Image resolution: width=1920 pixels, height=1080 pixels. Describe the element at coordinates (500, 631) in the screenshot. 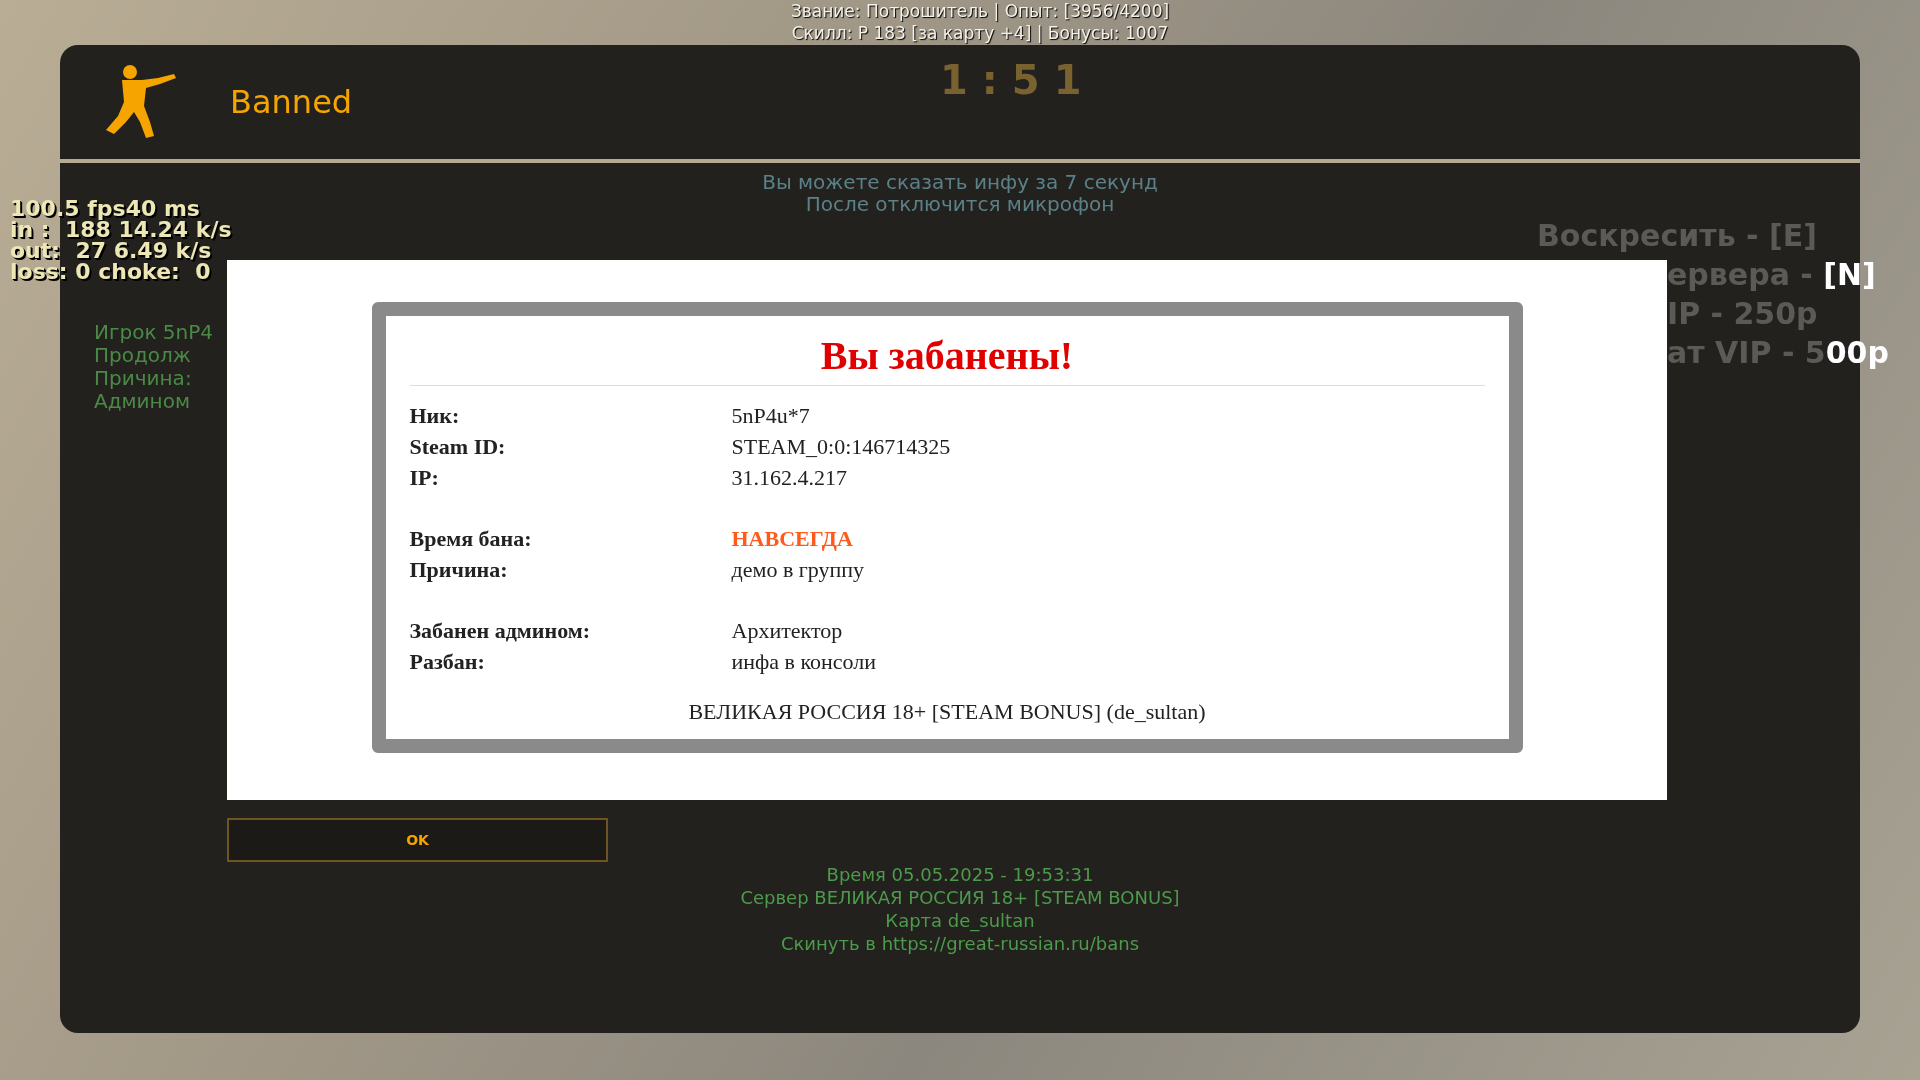

I see `field-label: Забанен админом:` at that location.